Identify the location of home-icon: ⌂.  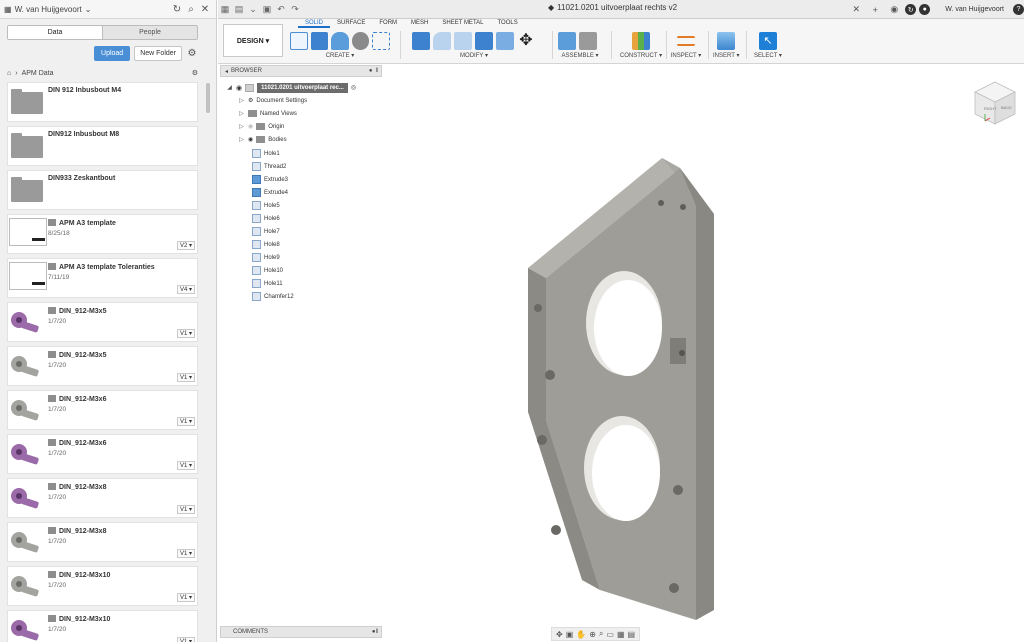
(9, 73).